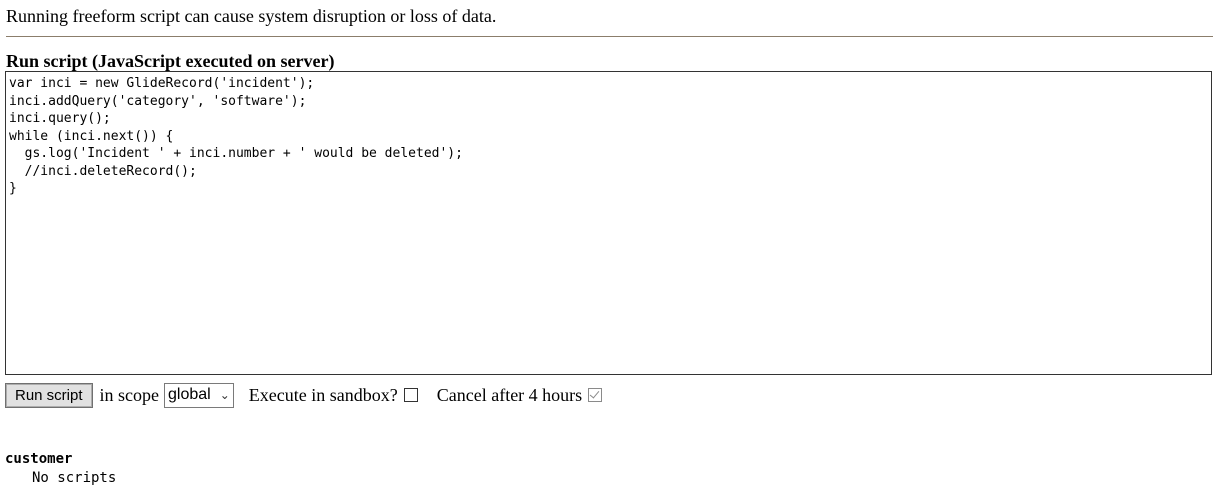  What do you see at coordinates (60, 469) in the screenshot?
I see `results-panel: customer No scripts` at bounding box center [60, 469].